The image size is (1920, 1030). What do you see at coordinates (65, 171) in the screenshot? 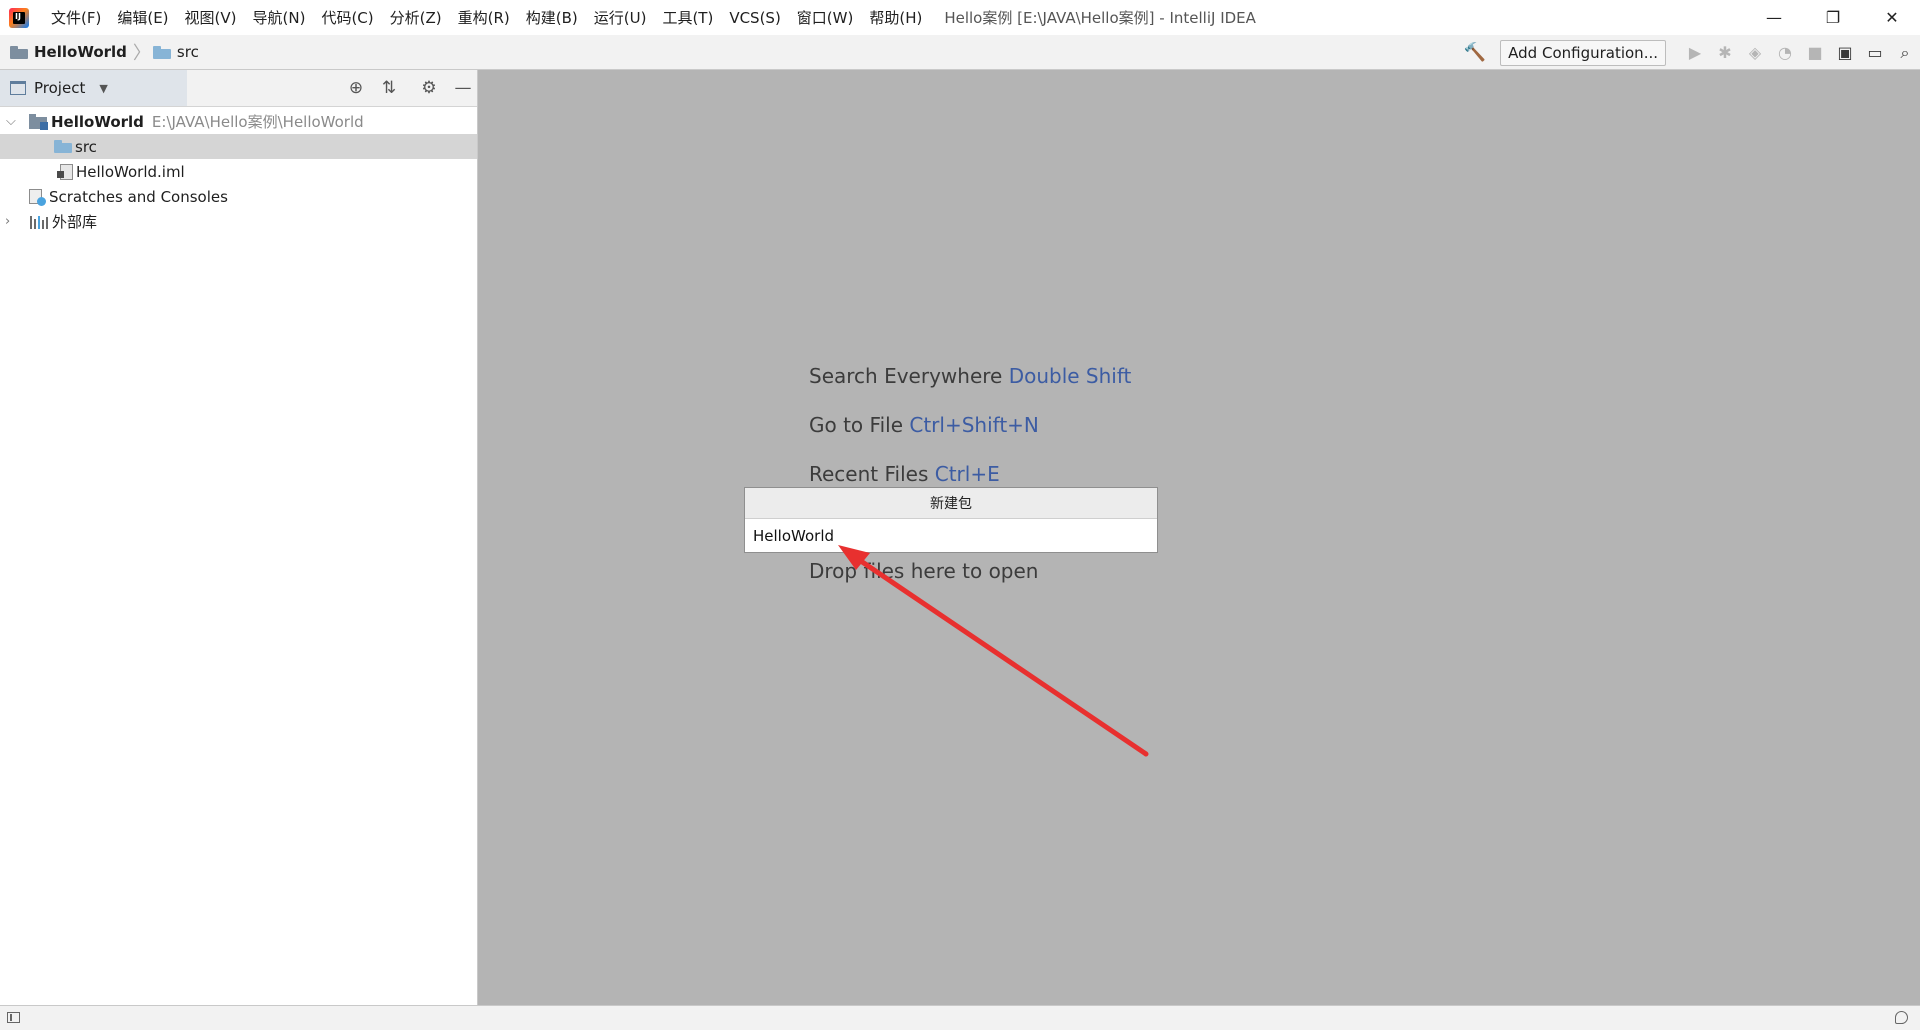
I see `module-file-icon` at bounding box center [65, 171].